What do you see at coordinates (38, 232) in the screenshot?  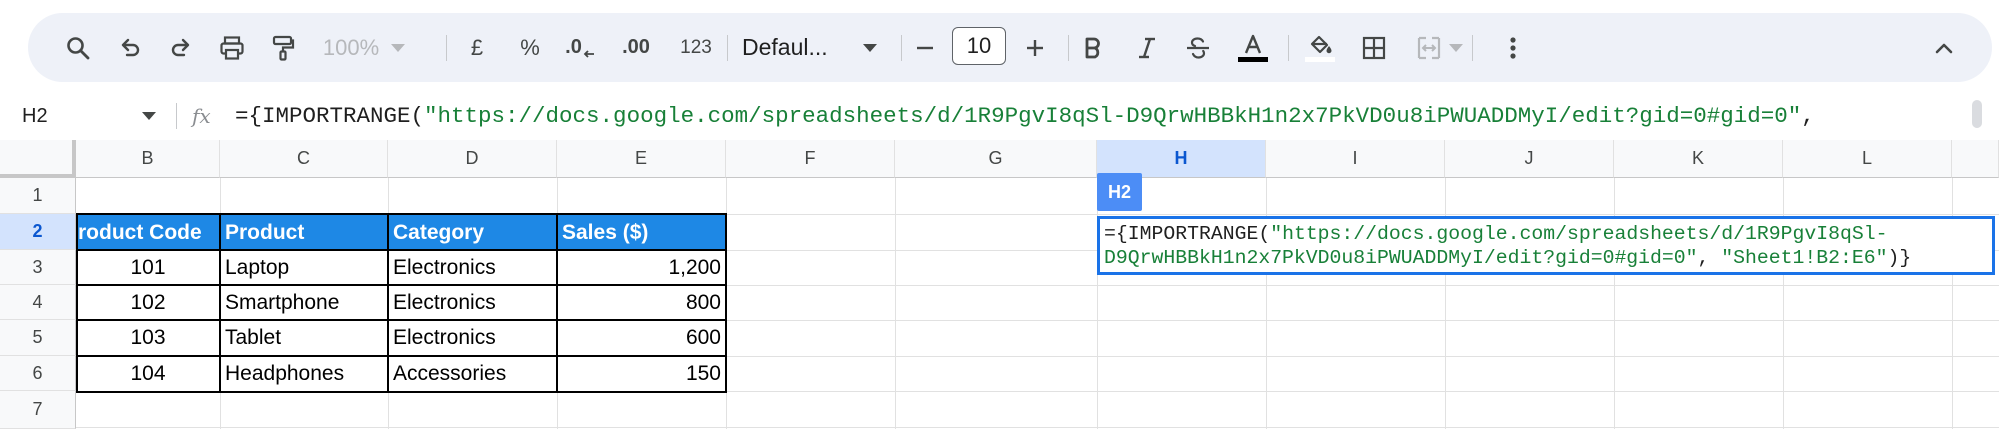 I see `row-header-2: 2` at bounding box center [38, 232].